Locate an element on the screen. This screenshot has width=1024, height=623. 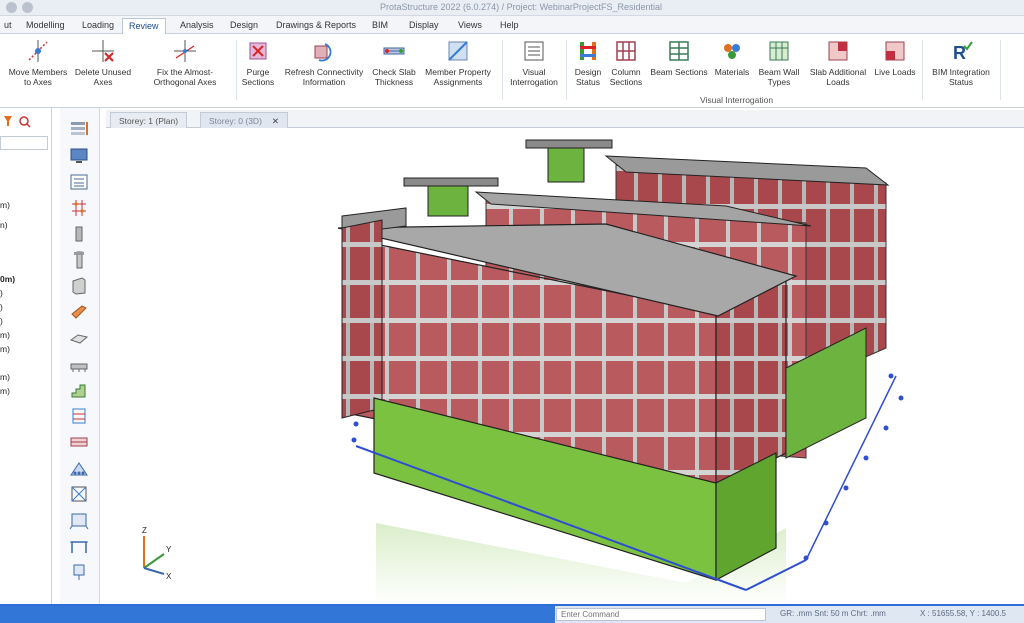
stair-core-roof is located at coordinates (451, 182).